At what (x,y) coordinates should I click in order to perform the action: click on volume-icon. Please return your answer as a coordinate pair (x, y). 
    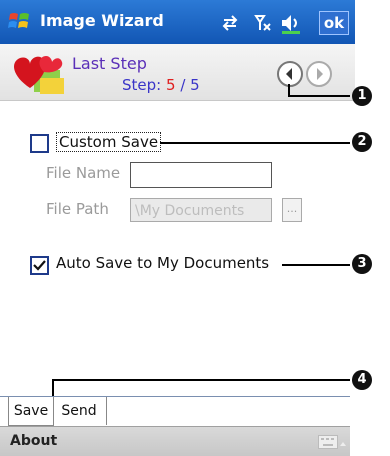
    Looking at the image, I should click on (291, 24).